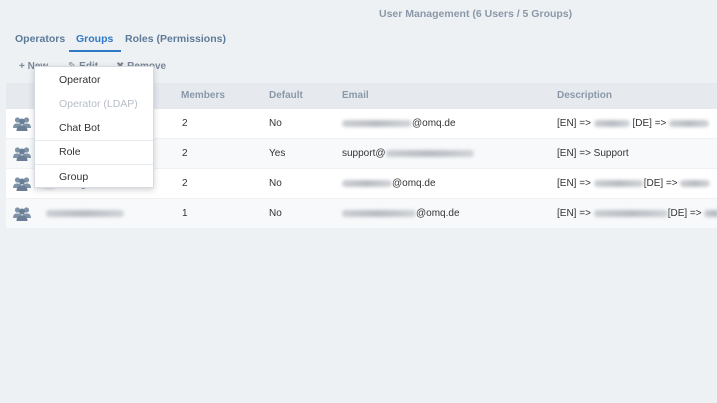 Image resolution: width=717 pixels, height=403 pixels. What do you see at coordinates (277, 153) in the screenshot?
I see `default-value: Yes` at bounding box center [277, 153].